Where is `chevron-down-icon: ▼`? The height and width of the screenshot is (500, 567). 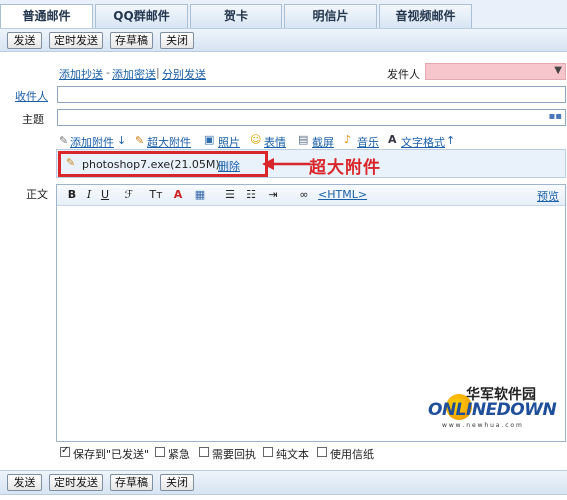
chevron-down-icon: ▼ is located at coordinates (558, 70).